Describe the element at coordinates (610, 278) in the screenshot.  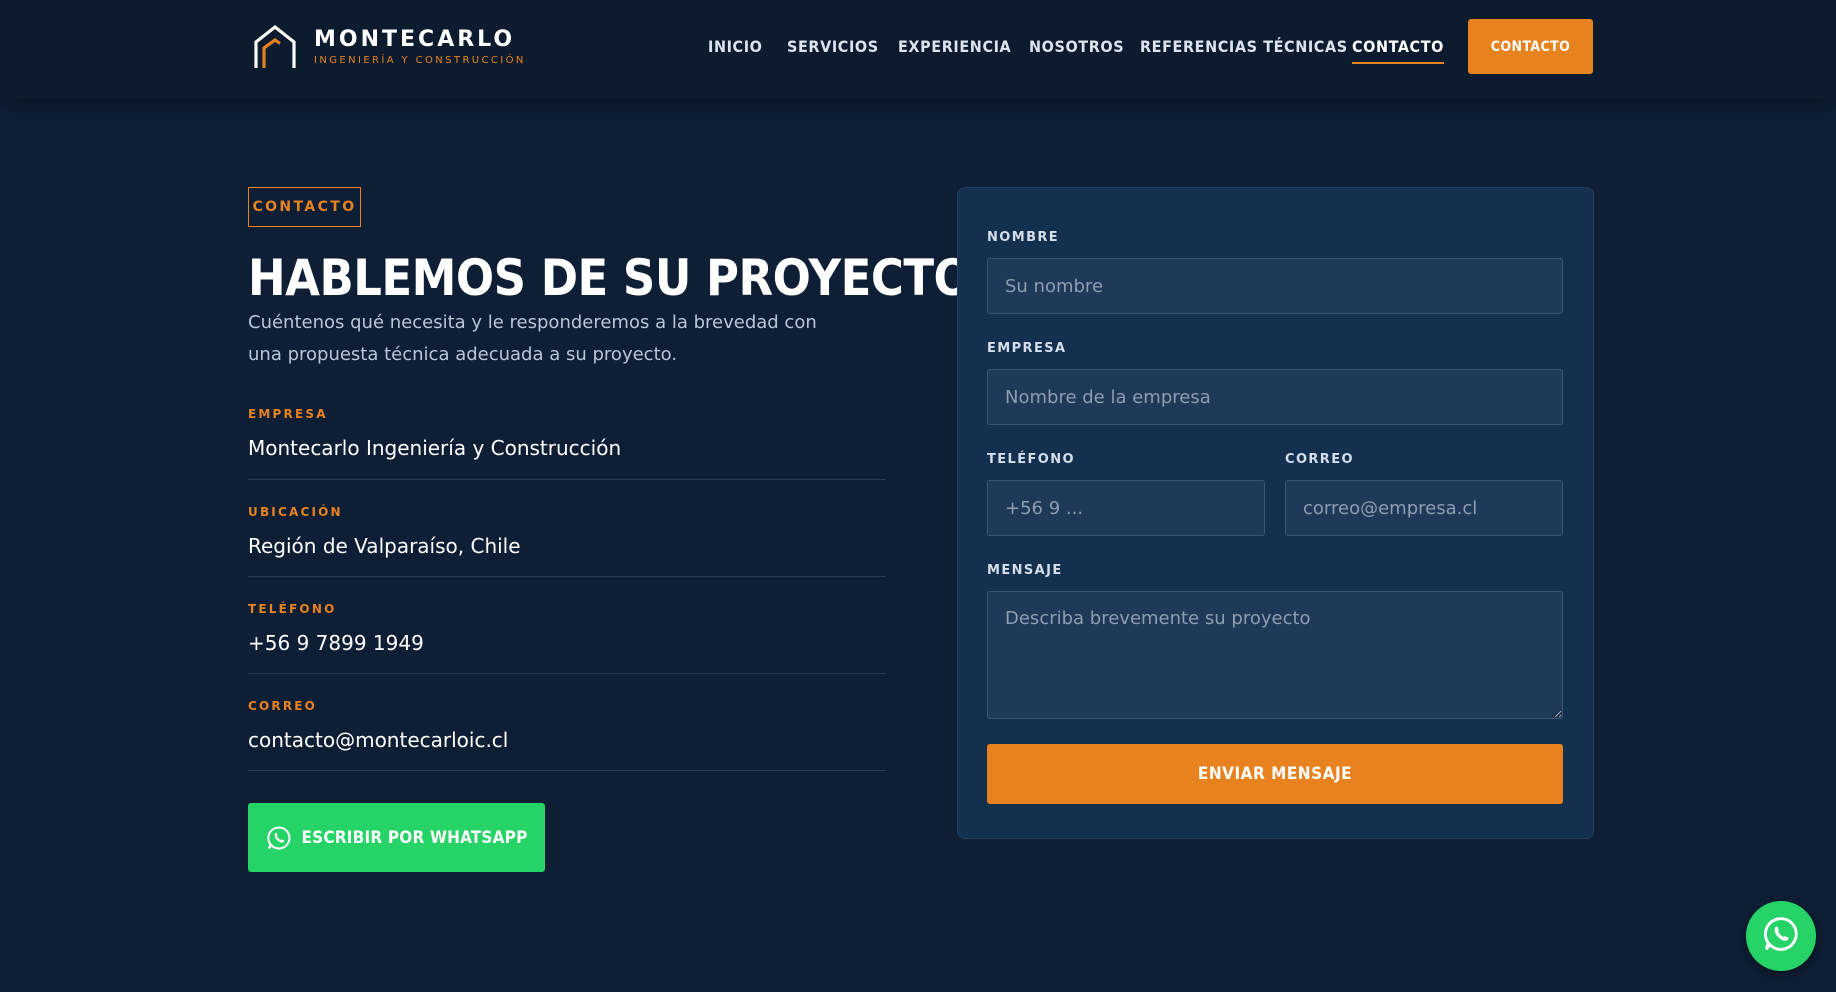
I see `page-title: HABLEMOS DE SU PROYECTO` at that location.